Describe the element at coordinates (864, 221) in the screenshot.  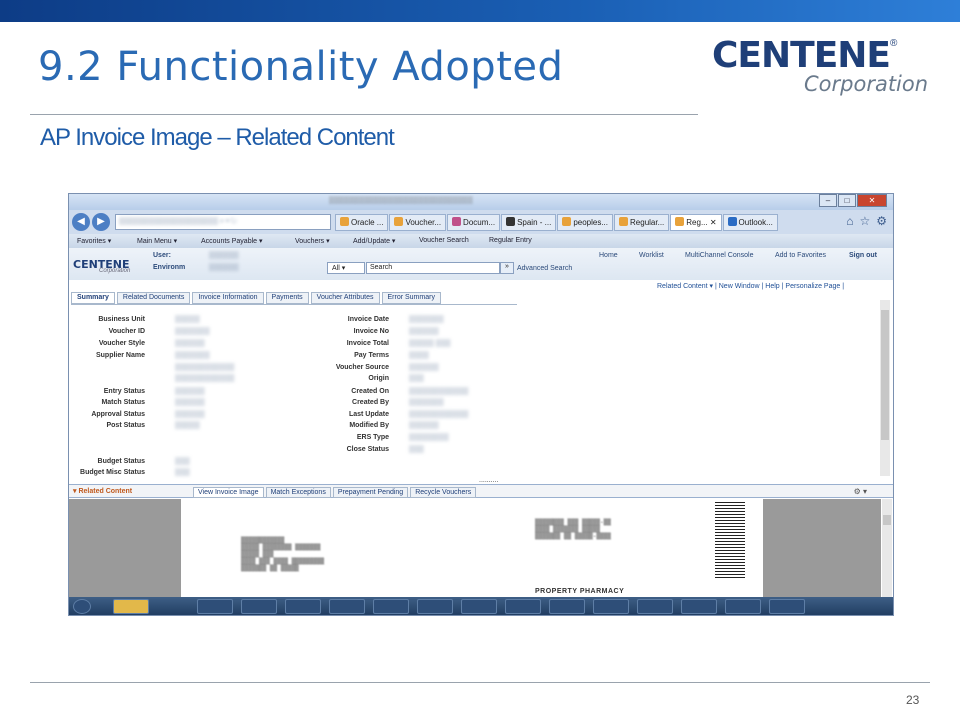
I see `favorites-star-icon: ☆` at that location.